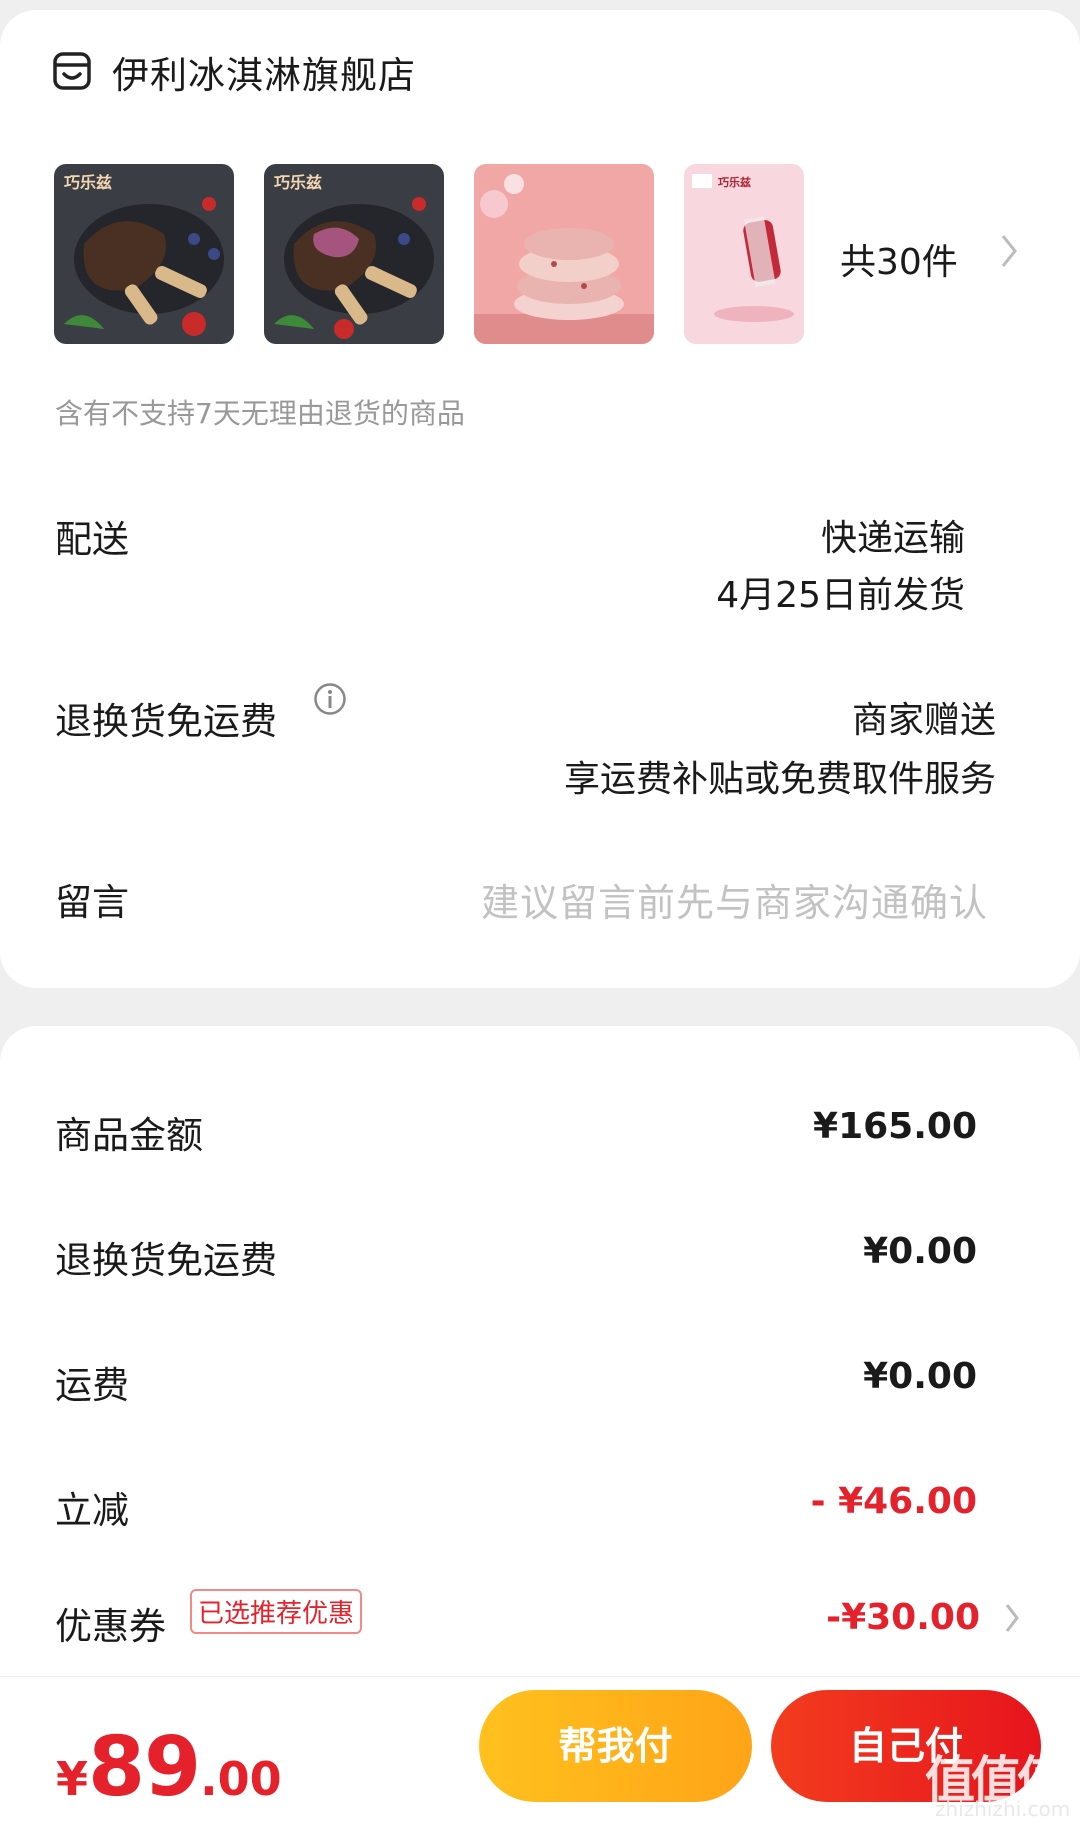  Describe the element at coordinates (110, 1626) in the screenshot. I see `coupon-label: 优惠券` at that location.